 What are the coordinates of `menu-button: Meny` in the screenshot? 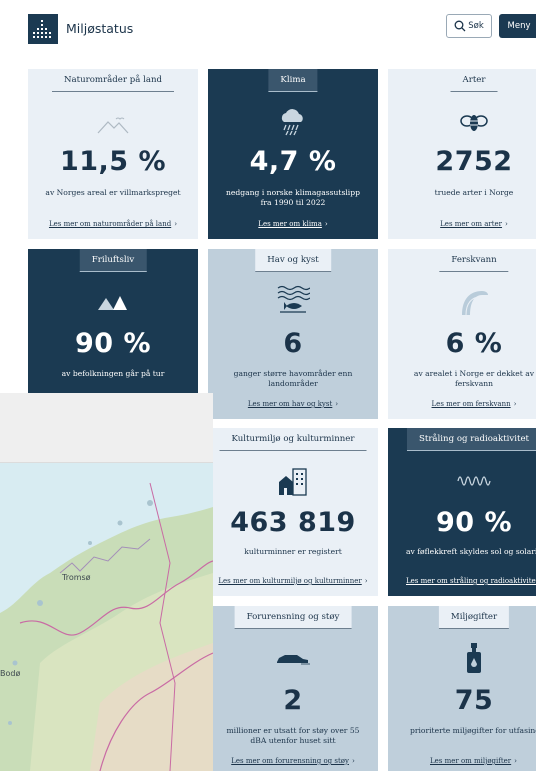 It's located at (517, 26).